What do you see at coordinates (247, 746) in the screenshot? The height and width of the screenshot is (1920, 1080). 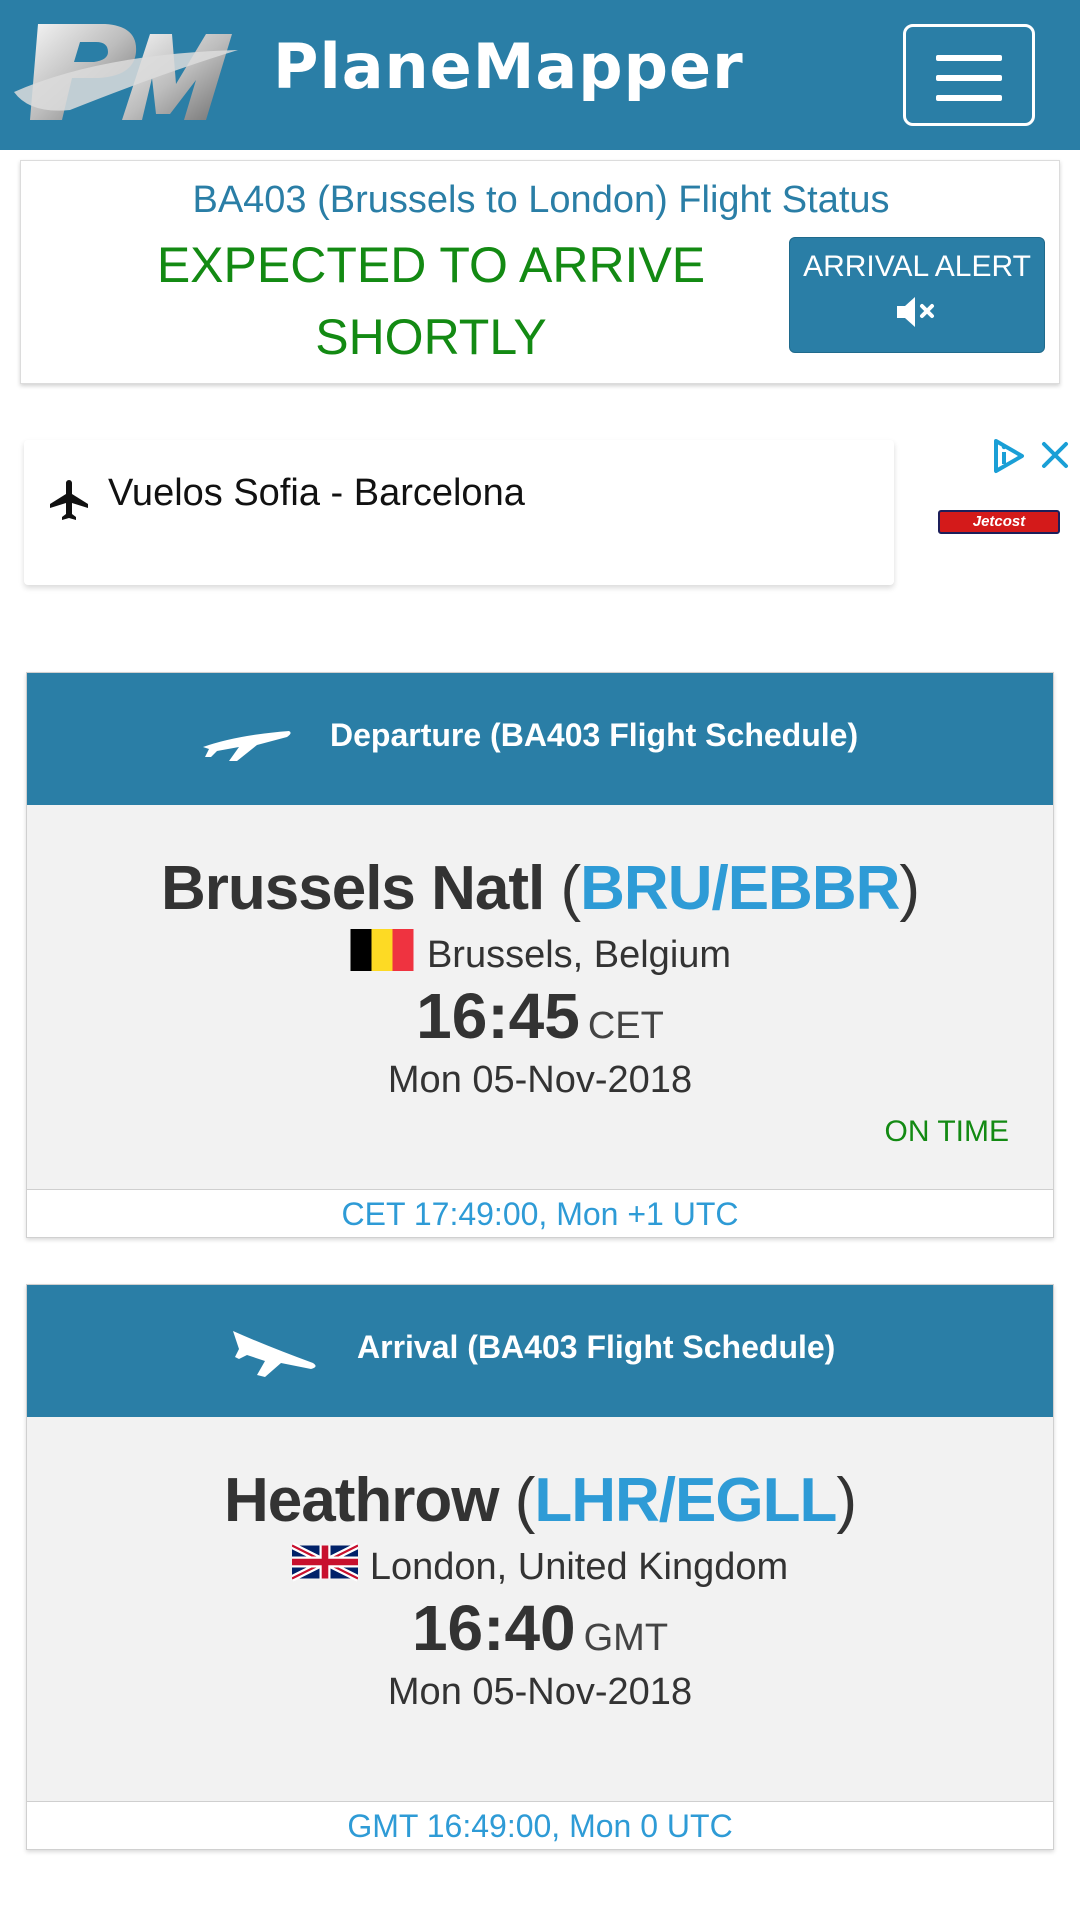 I see `plane-departure-icon` at bounding box center [247, 746].